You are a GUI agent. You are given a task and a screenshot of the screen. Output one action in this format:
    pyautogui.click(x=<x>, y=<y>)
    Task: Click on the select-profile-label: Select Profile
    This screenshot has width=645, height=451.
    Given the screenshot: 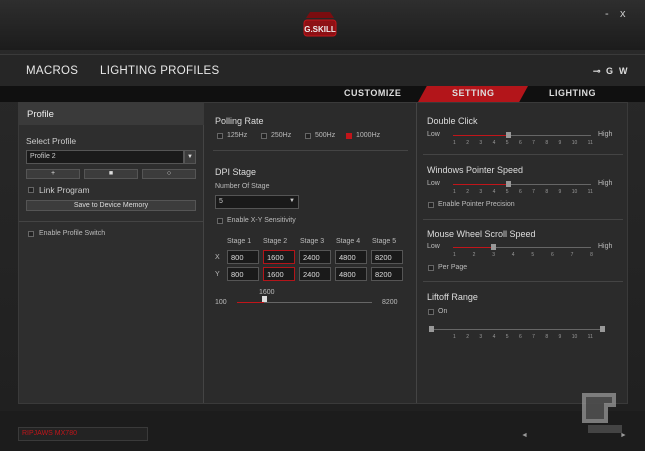 What is the action you would take?
    pyautogui.click(x=51, y=141)
    